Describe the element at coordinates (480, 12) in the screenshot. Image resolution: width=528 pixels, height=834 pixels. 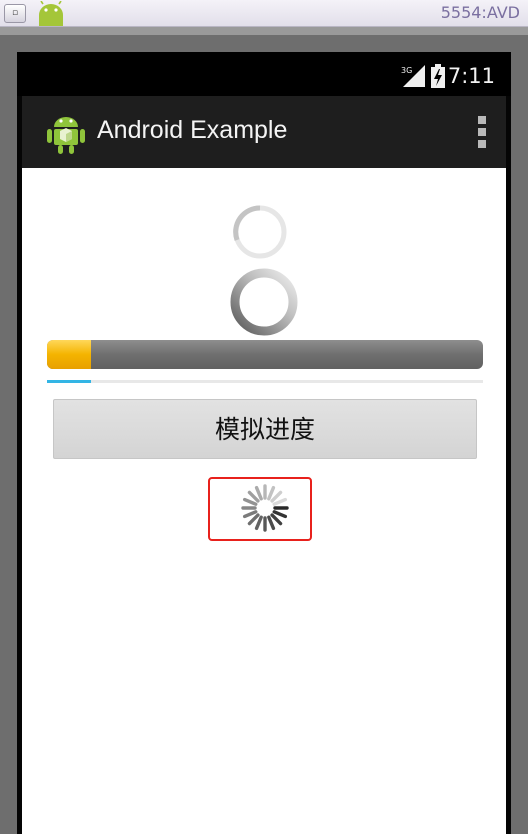
I see `window-title: 5554:AVD` at that location.